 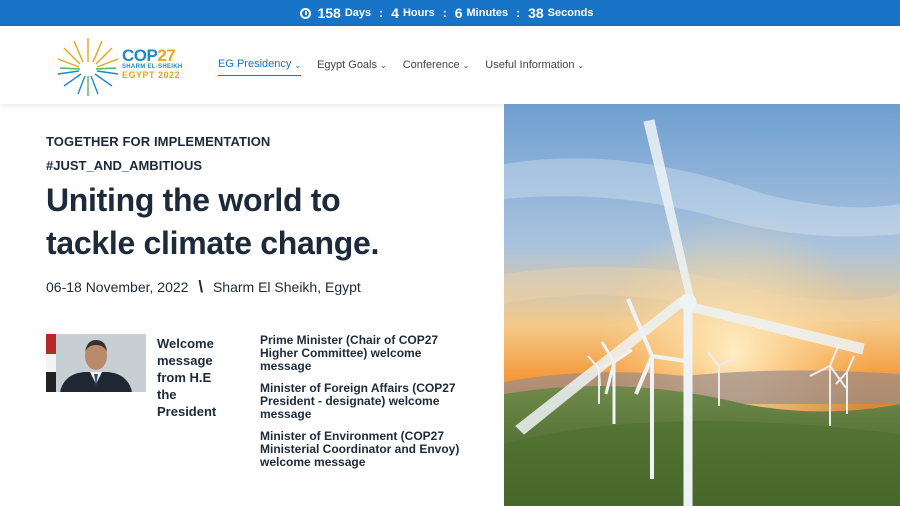 I want to click on hero-tagline: TOGETHER FOR IMPLEMENTATION, so click(x=158, y=141).